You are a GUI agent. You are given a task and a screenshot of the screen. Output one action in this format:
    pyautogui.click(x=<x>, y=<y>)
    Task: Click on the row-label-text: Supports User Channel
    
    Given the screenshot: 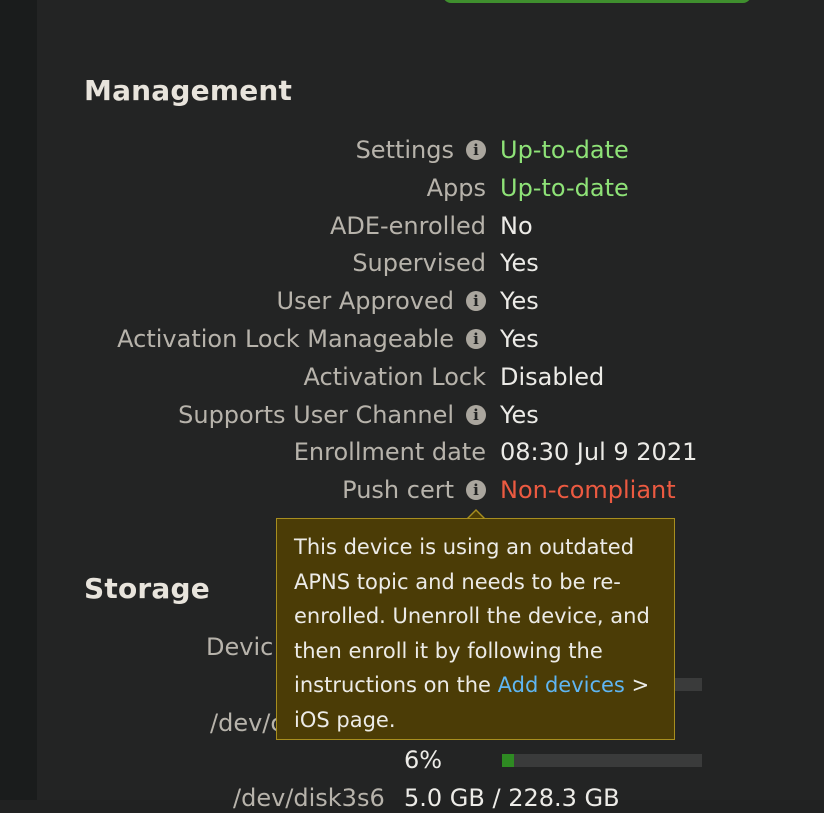 What is the action you would take?
    pyautogui.click(x=316, y=415)
    